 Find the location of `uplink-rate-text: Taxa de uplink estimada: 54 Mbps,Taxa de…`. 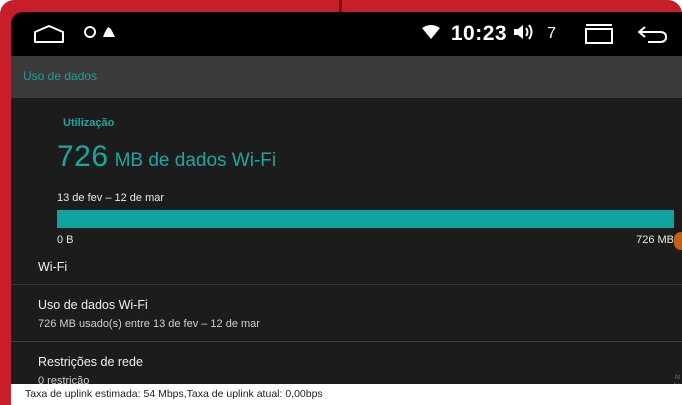

uplink-rate-text: Taxa de uplink estimada: 54 Mbps,Taxa de… is located at coordinates (174, 394).